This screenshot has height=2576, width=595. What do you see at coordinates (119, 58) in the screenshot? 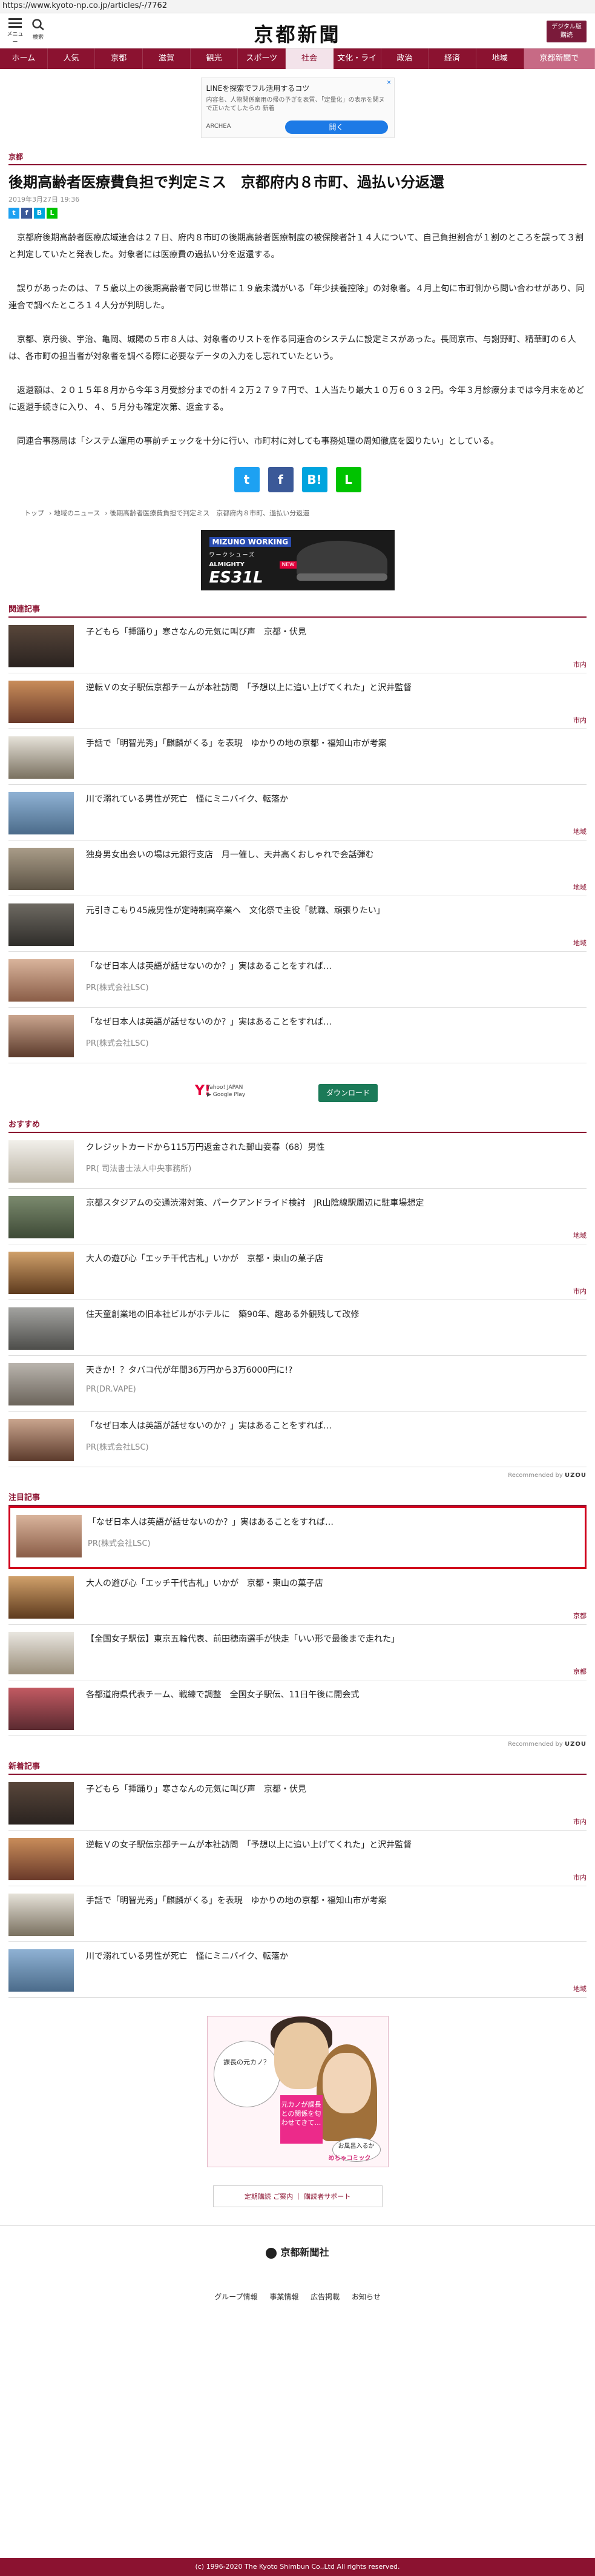
I see `nav-kyoto: 京都` at bounding box center [119, 58].